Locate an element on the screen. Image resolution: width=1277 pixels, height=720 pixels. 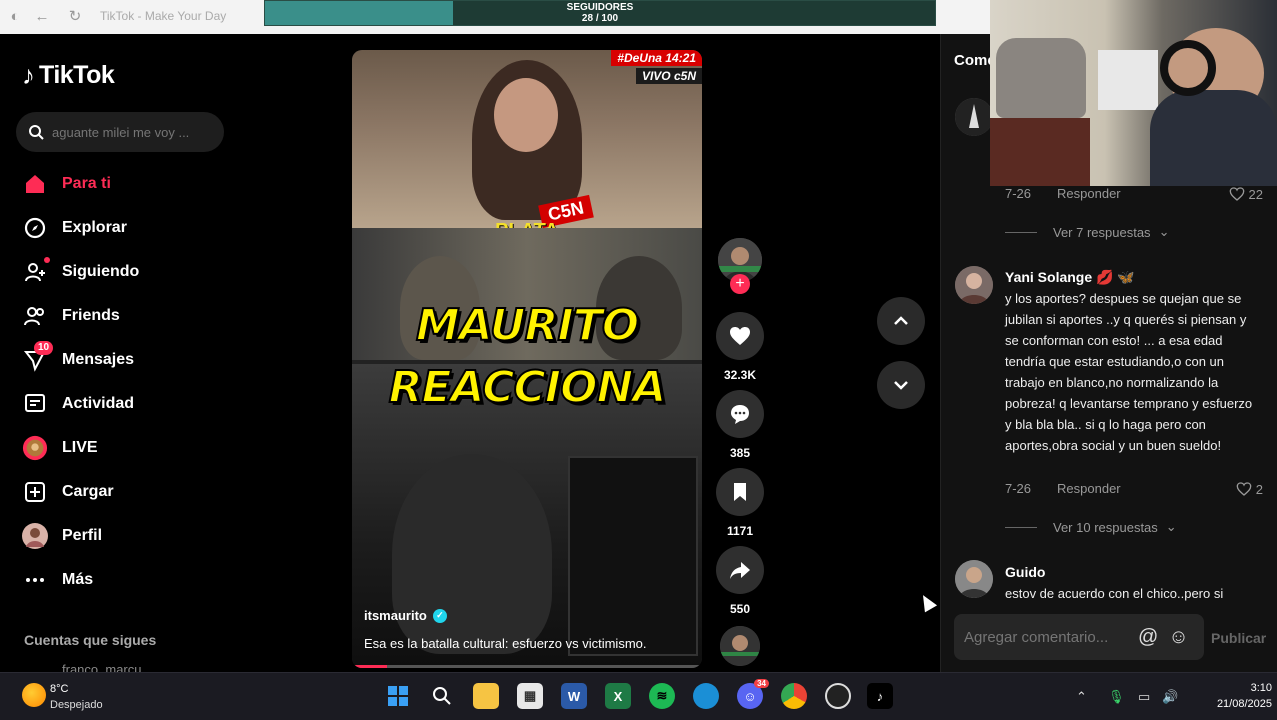
following-icon is located at coordinates (36, 271).